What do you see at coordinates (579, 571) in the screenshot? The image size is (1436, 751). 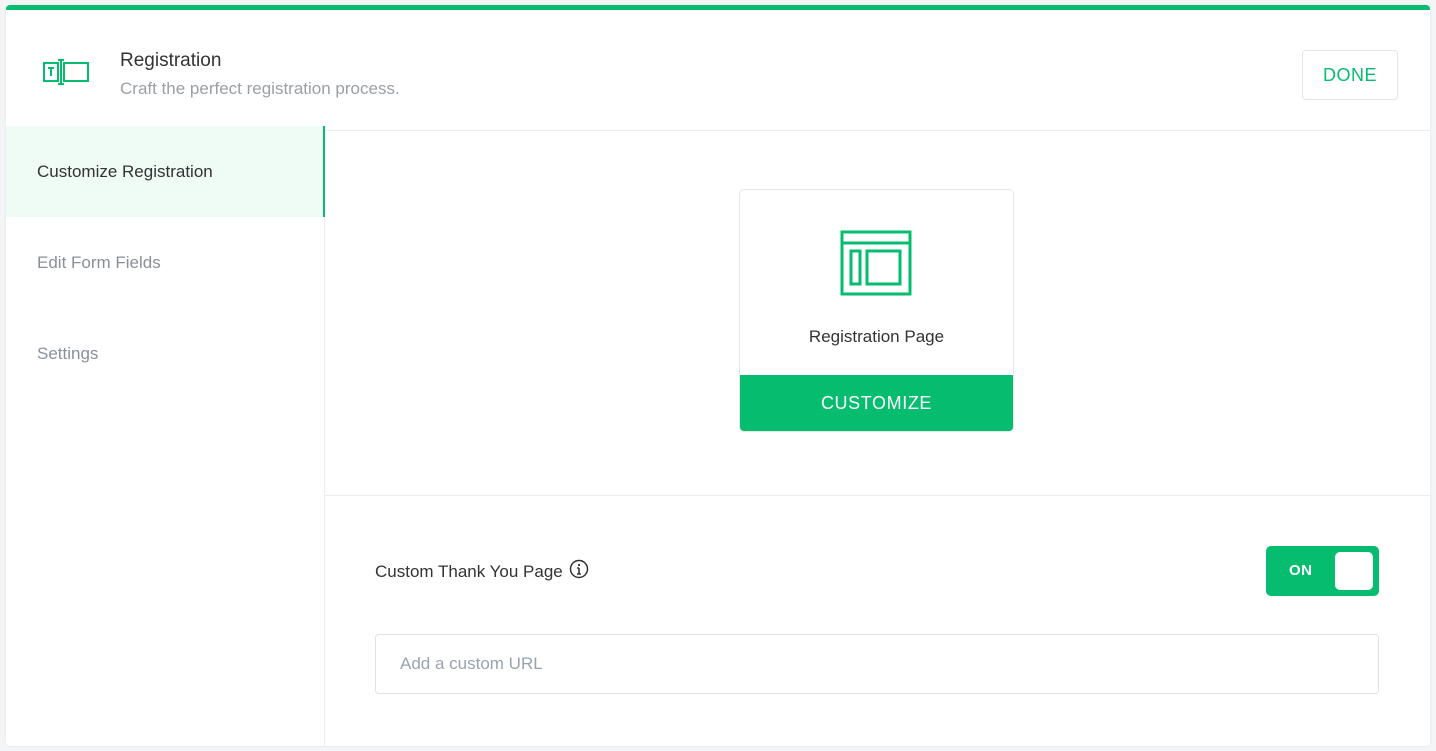 I see `info-icon` at bounding box center [579, 571].